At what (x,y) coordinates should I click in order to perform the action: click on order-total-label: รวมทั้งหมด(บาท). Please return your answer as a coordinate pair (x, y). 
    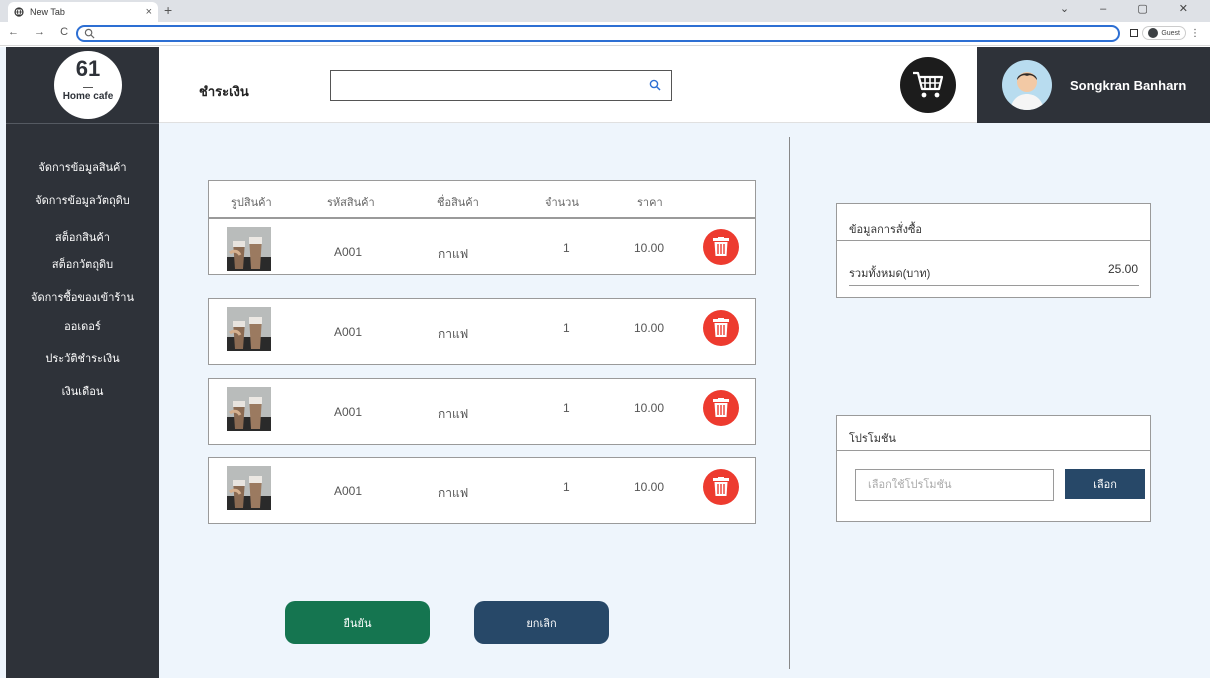
    Looking at the image, I should click on (890, 274).